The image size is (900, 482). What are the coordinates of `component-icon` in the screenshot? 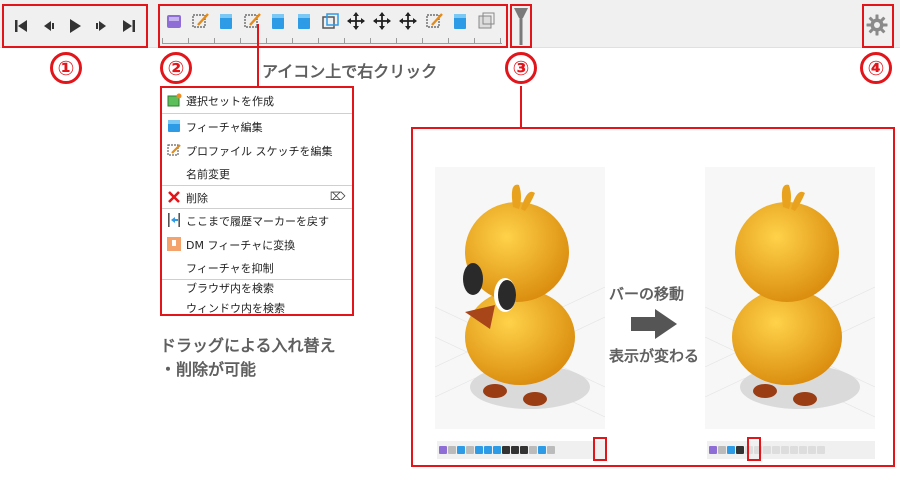 It's located at (174, 21).